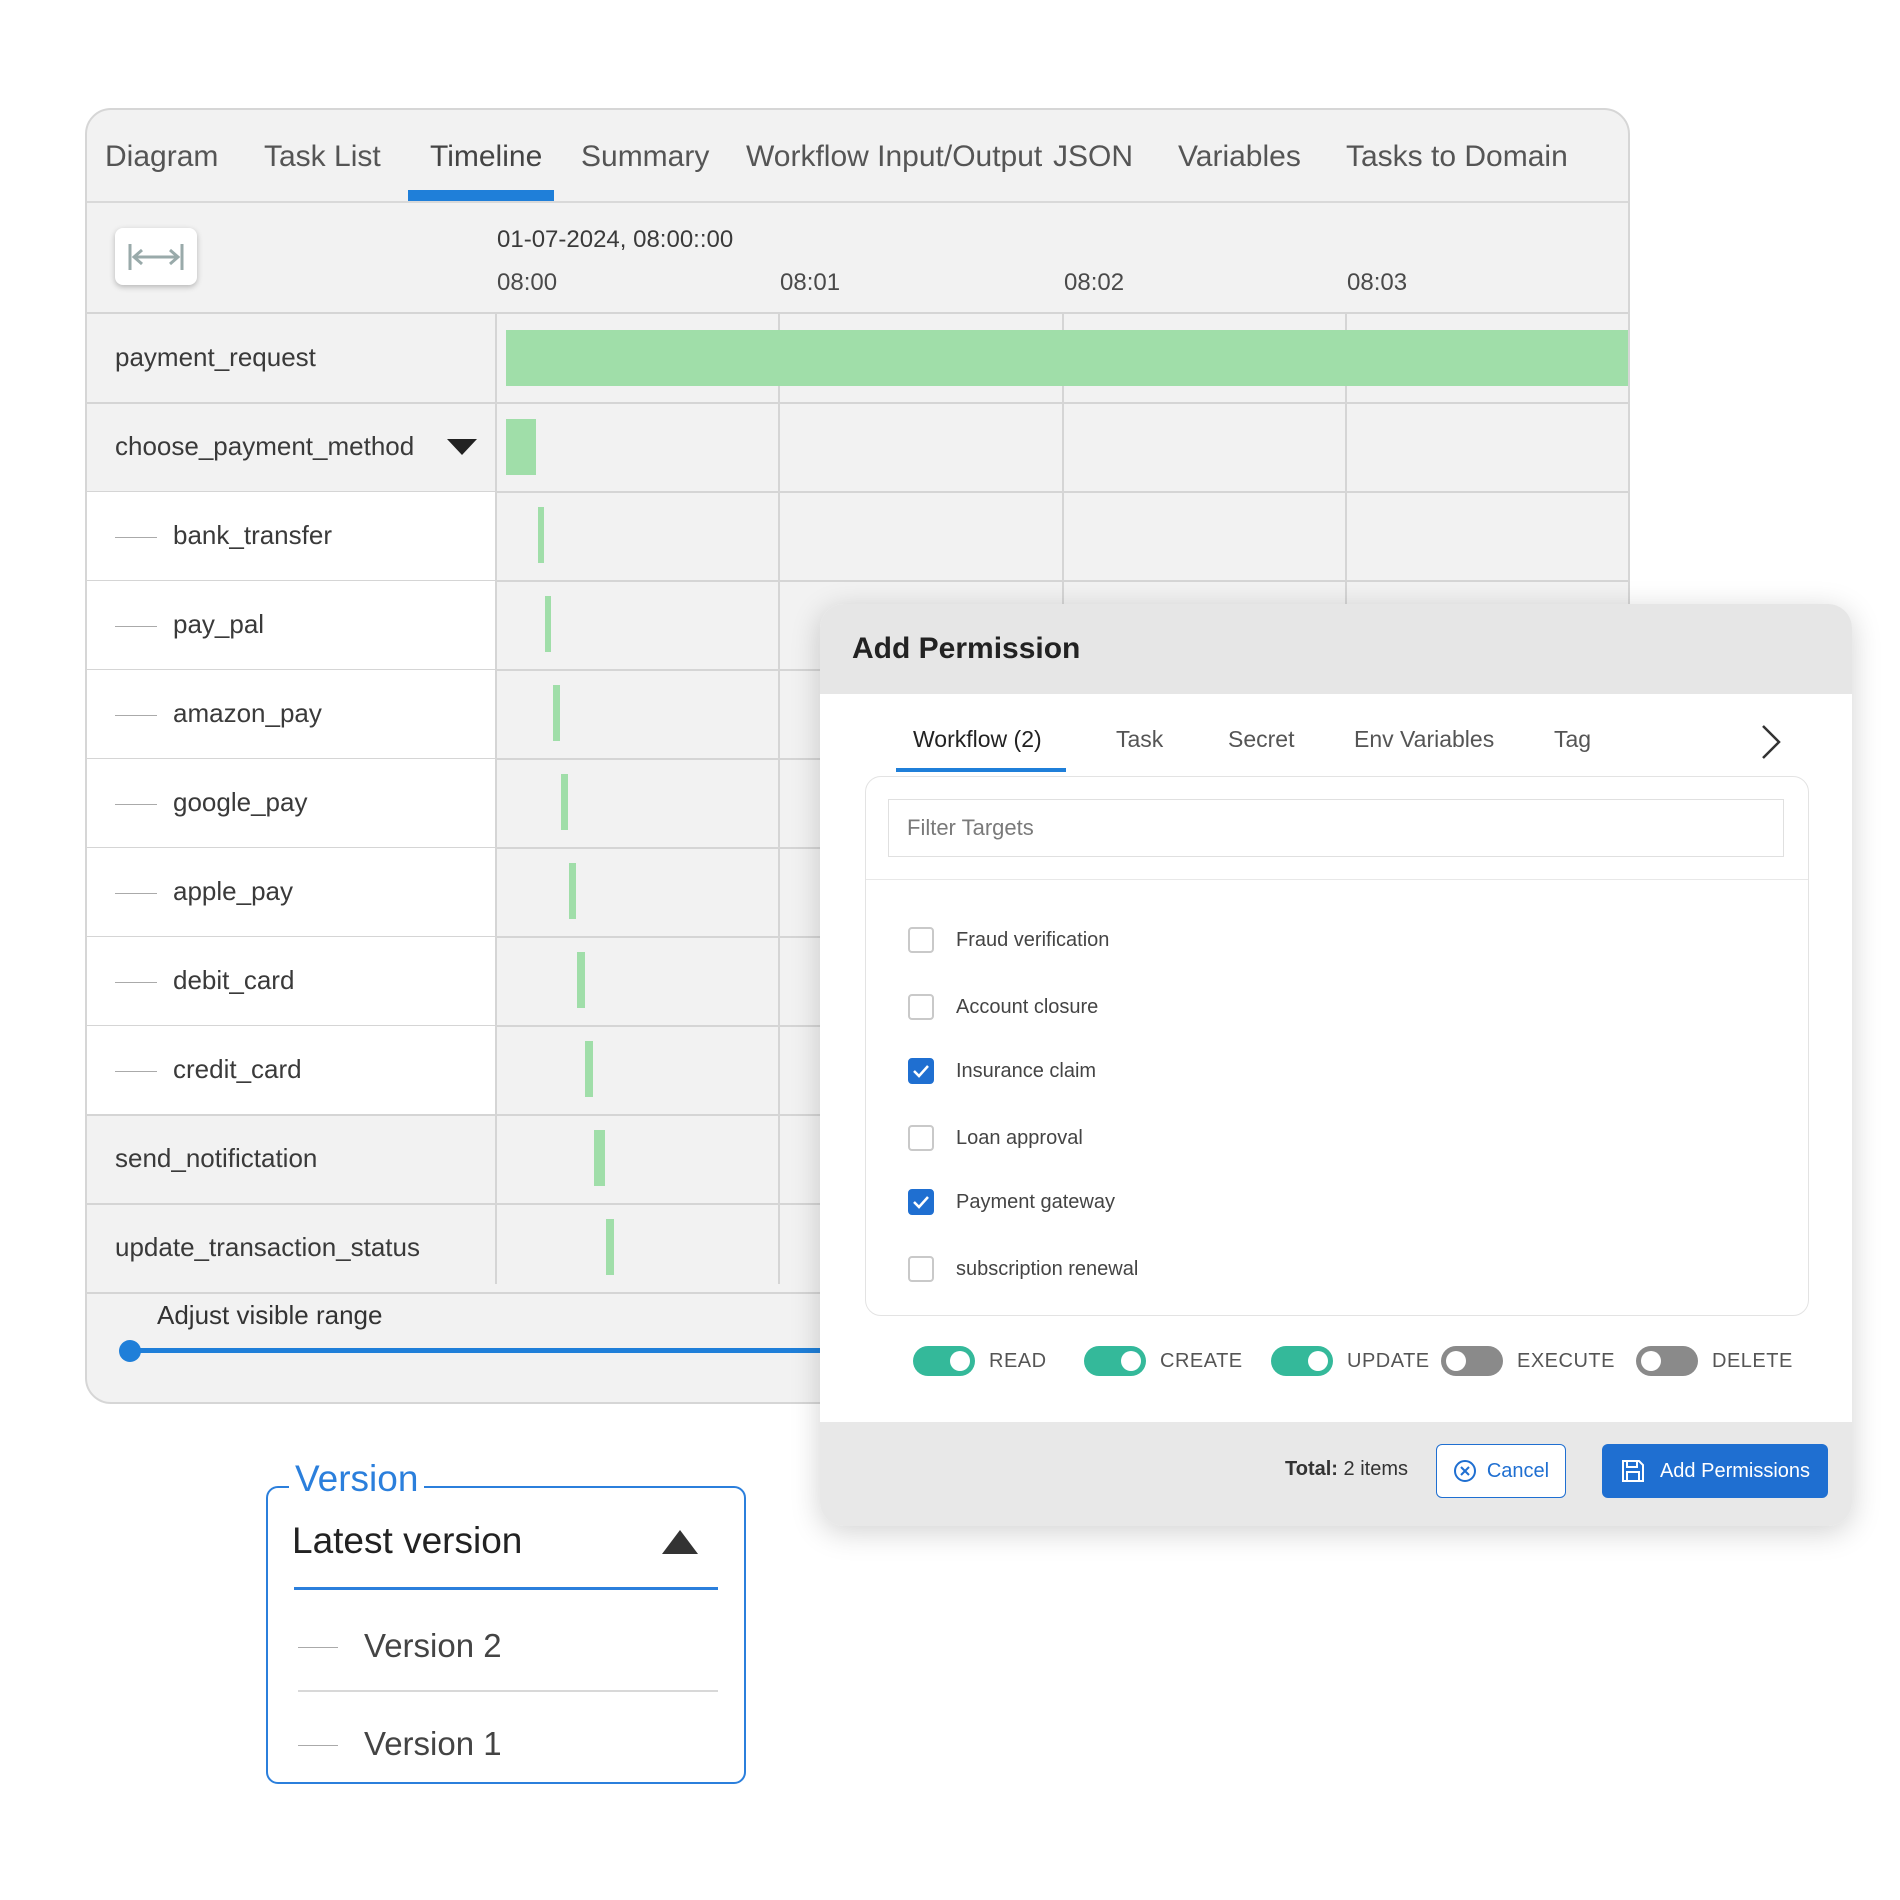 The image size is (1900, 1900). I want to click on task-label: amazon_pay, so click(247, 713).